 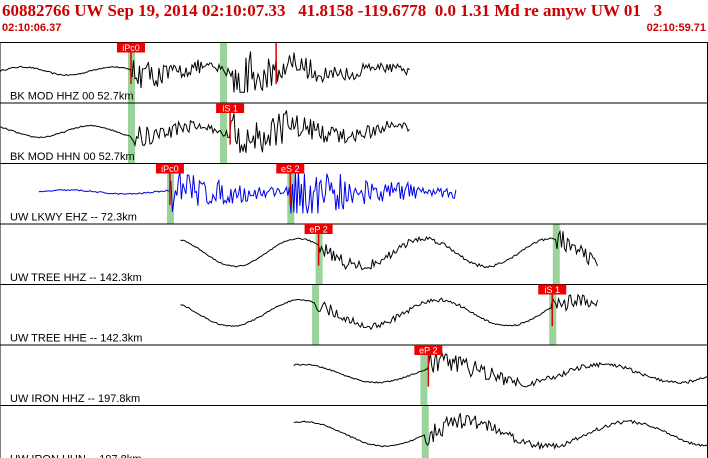 I want to click on time-start-label: 02:10:06.37, so click(x=32, y=28).